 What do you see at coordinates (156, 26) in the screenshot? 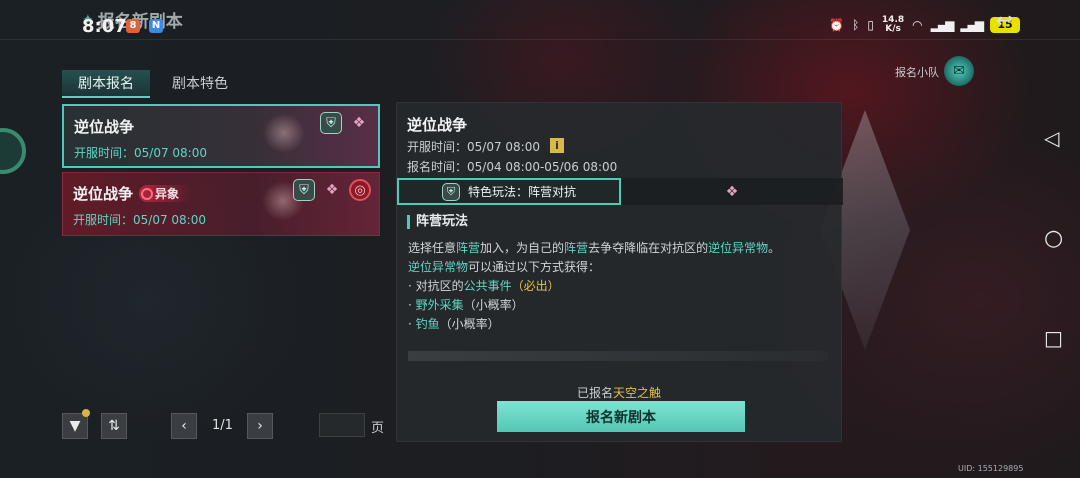
I see `notification-icon: N` at bounding box center [156, 26].